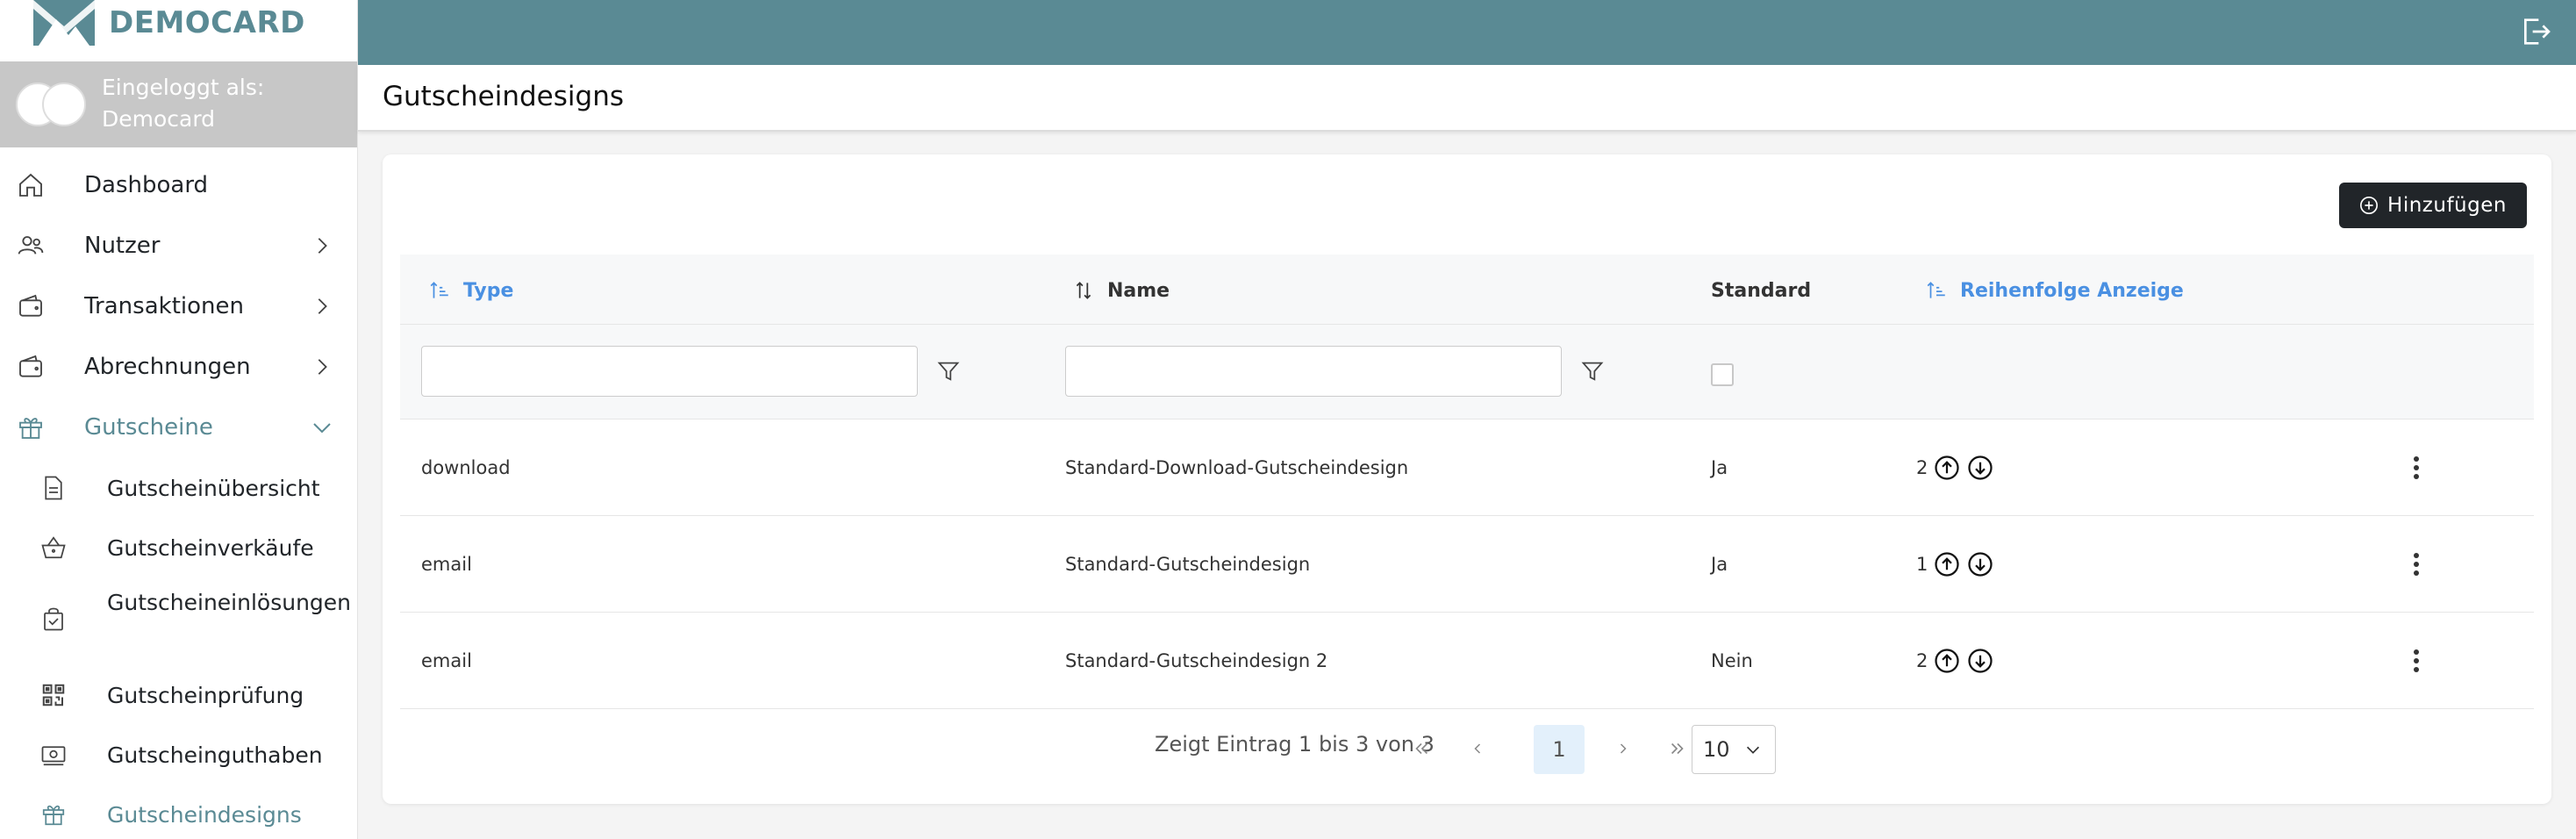  I want to click on sidebar-subitem-gutscheinuebersicht: Gutscheinübersicht, so click(178, 488).